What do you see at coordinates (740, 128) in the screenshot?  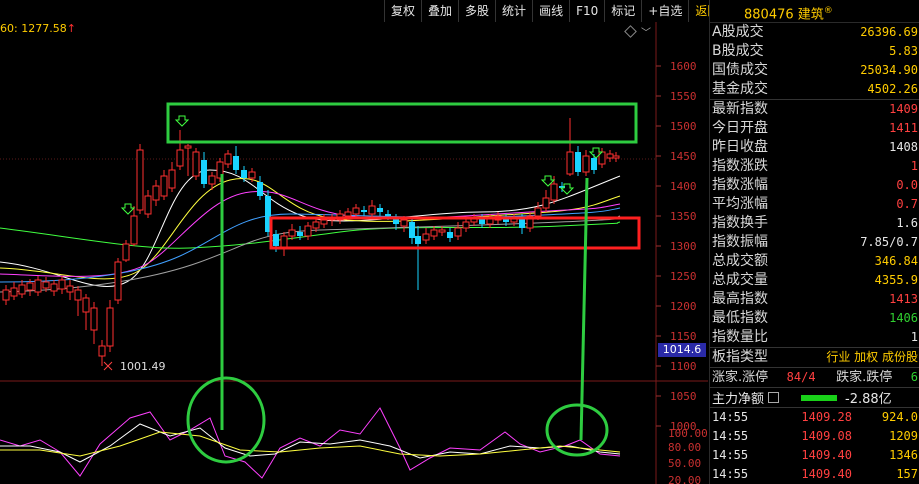 I see `stat-label: 今日开盘` at bounding box center [740, 128].